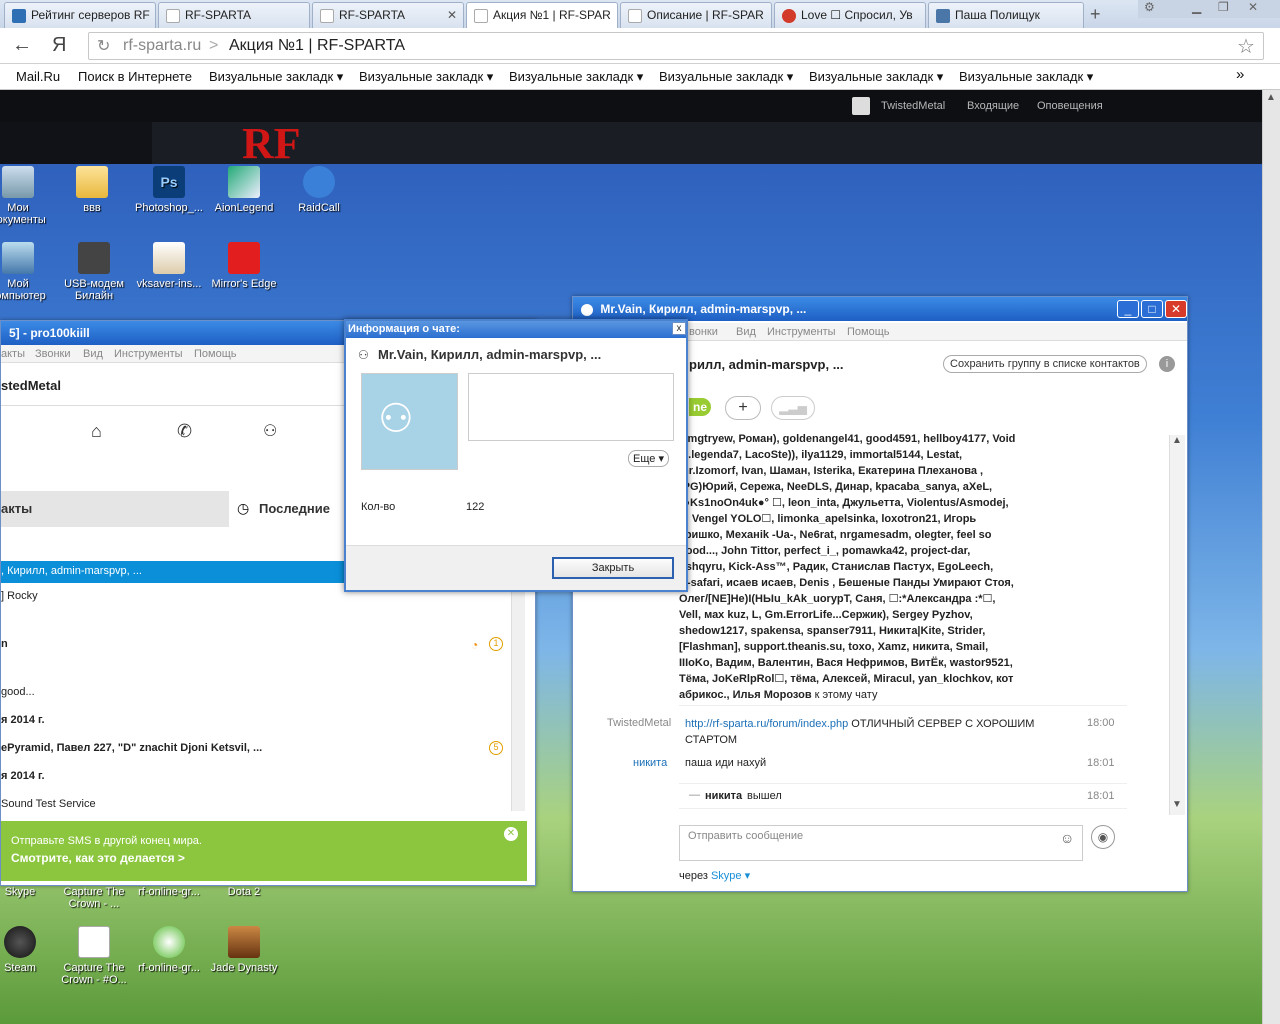 This screenshot has height=1024, width=1280. I want to click on tab-akciya: Акция №1 | RF-SPAR, so click(542, 15).